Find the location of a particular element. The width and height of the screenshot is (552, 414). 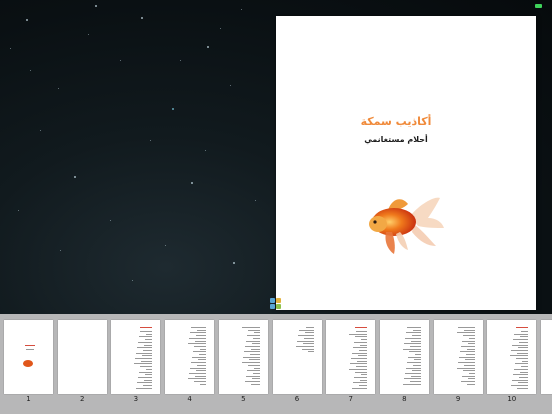

page-thumbnail: 2 is located at coordinates (82, 362).